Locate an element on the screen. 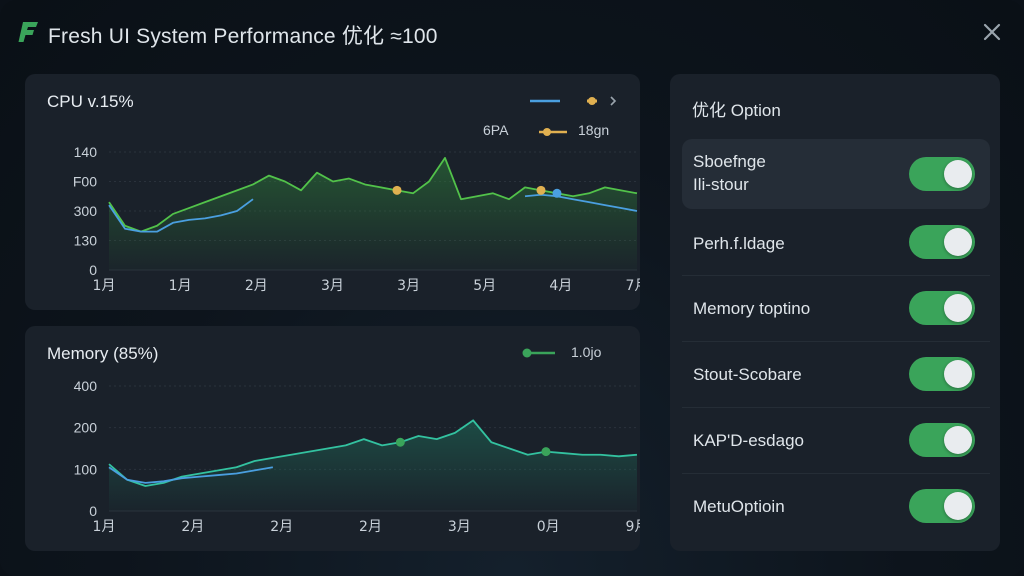  x-tick-label: 7月 is located at coordinates (633, 286).